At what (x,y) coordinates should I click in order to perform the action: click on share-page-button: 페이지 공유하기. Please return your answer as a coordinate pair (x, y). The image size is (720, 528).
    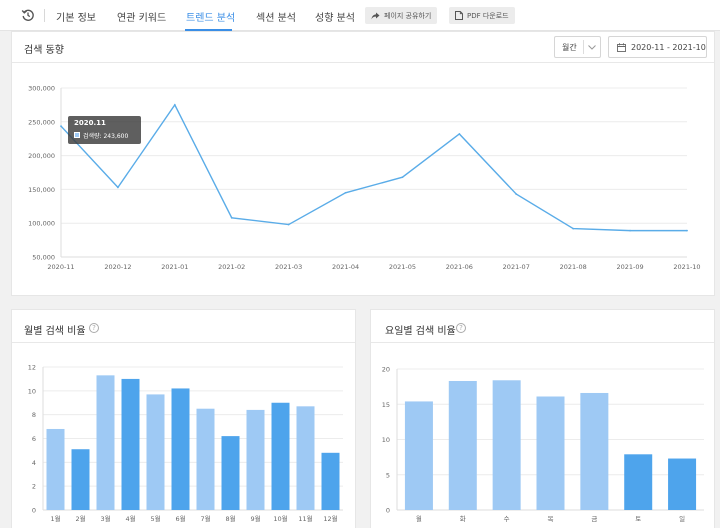
    Looking at the image, I should click on (401, 15).